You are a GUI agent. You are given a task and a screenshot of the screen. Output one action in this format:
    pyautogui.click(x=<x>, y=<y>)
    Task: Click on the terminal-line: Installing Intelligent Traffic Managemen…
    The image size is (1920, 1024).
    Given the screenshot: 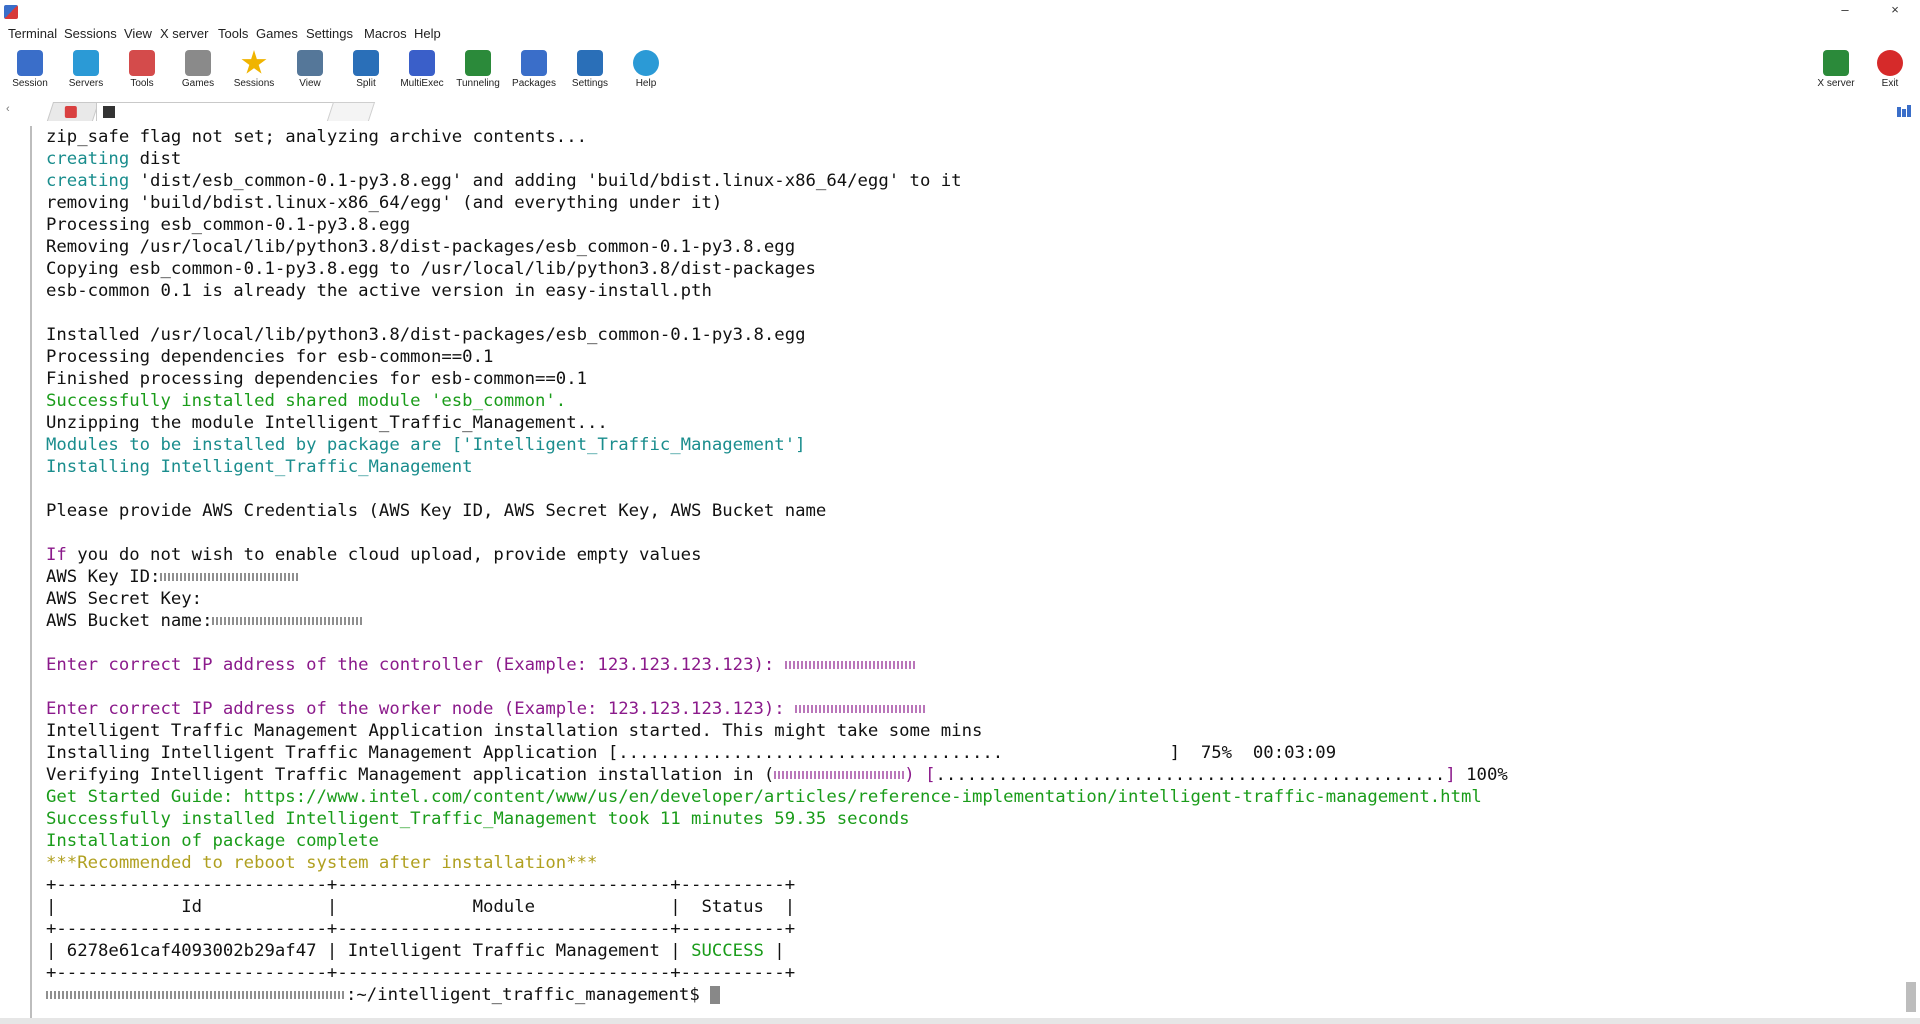 What is the action you would take?
    pyautogui.click(x=974, y=753)
    